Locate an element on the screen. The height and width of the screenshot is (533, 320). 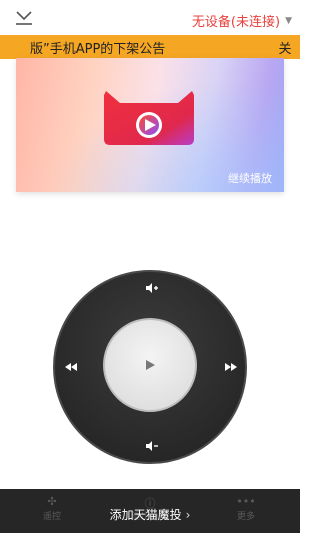
play-icon is located at coordinates (150, 365).